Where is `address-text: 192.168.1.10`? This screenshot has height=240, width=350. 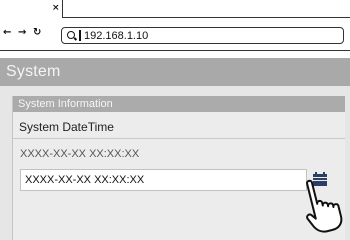
address-text: 192.168.1.10 is located at coordinates (116, 36).